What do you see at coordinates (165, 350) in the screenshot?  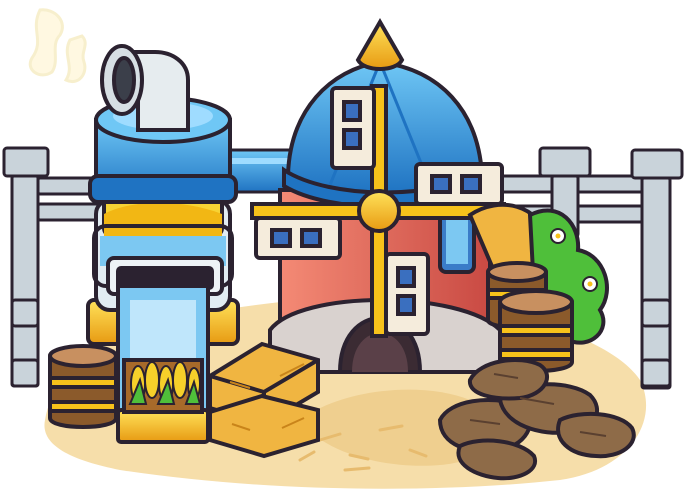 I see `corn-crate` at bounding box center [165, 350].